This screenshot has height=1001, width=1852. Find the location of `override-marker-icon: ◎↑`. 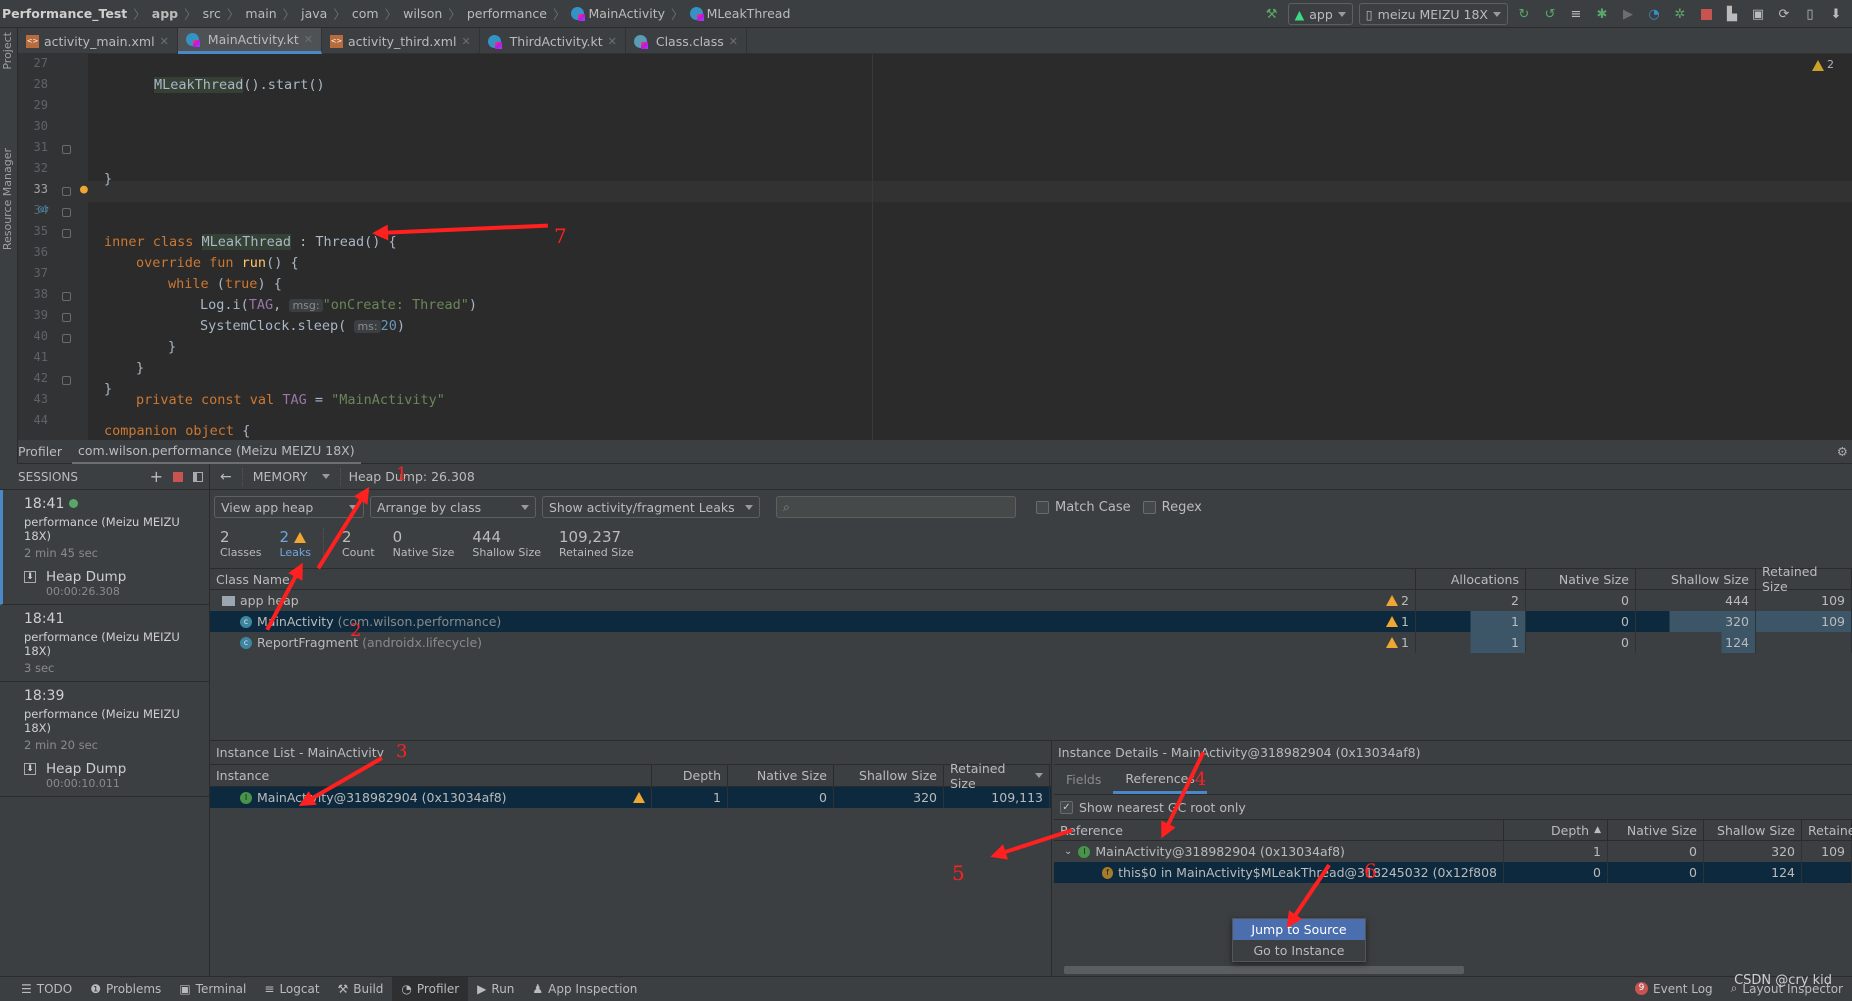

override-marker-icon: ◎↑ is located at coordinates (44, 209).